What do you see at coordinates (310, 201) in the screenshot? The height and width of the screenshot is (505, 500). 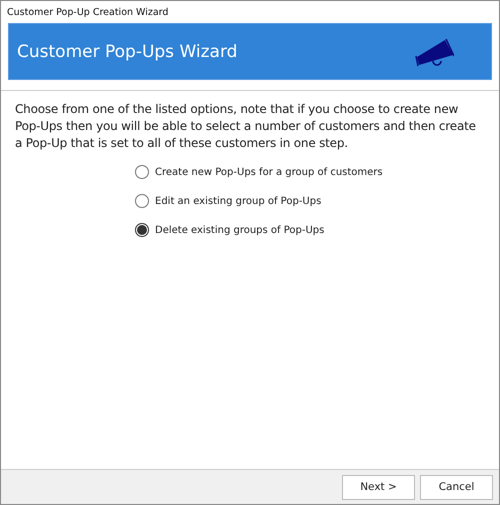 I see `radio-option: Edit an existing group of Pop-Ups` at bounding box center [310, 201].